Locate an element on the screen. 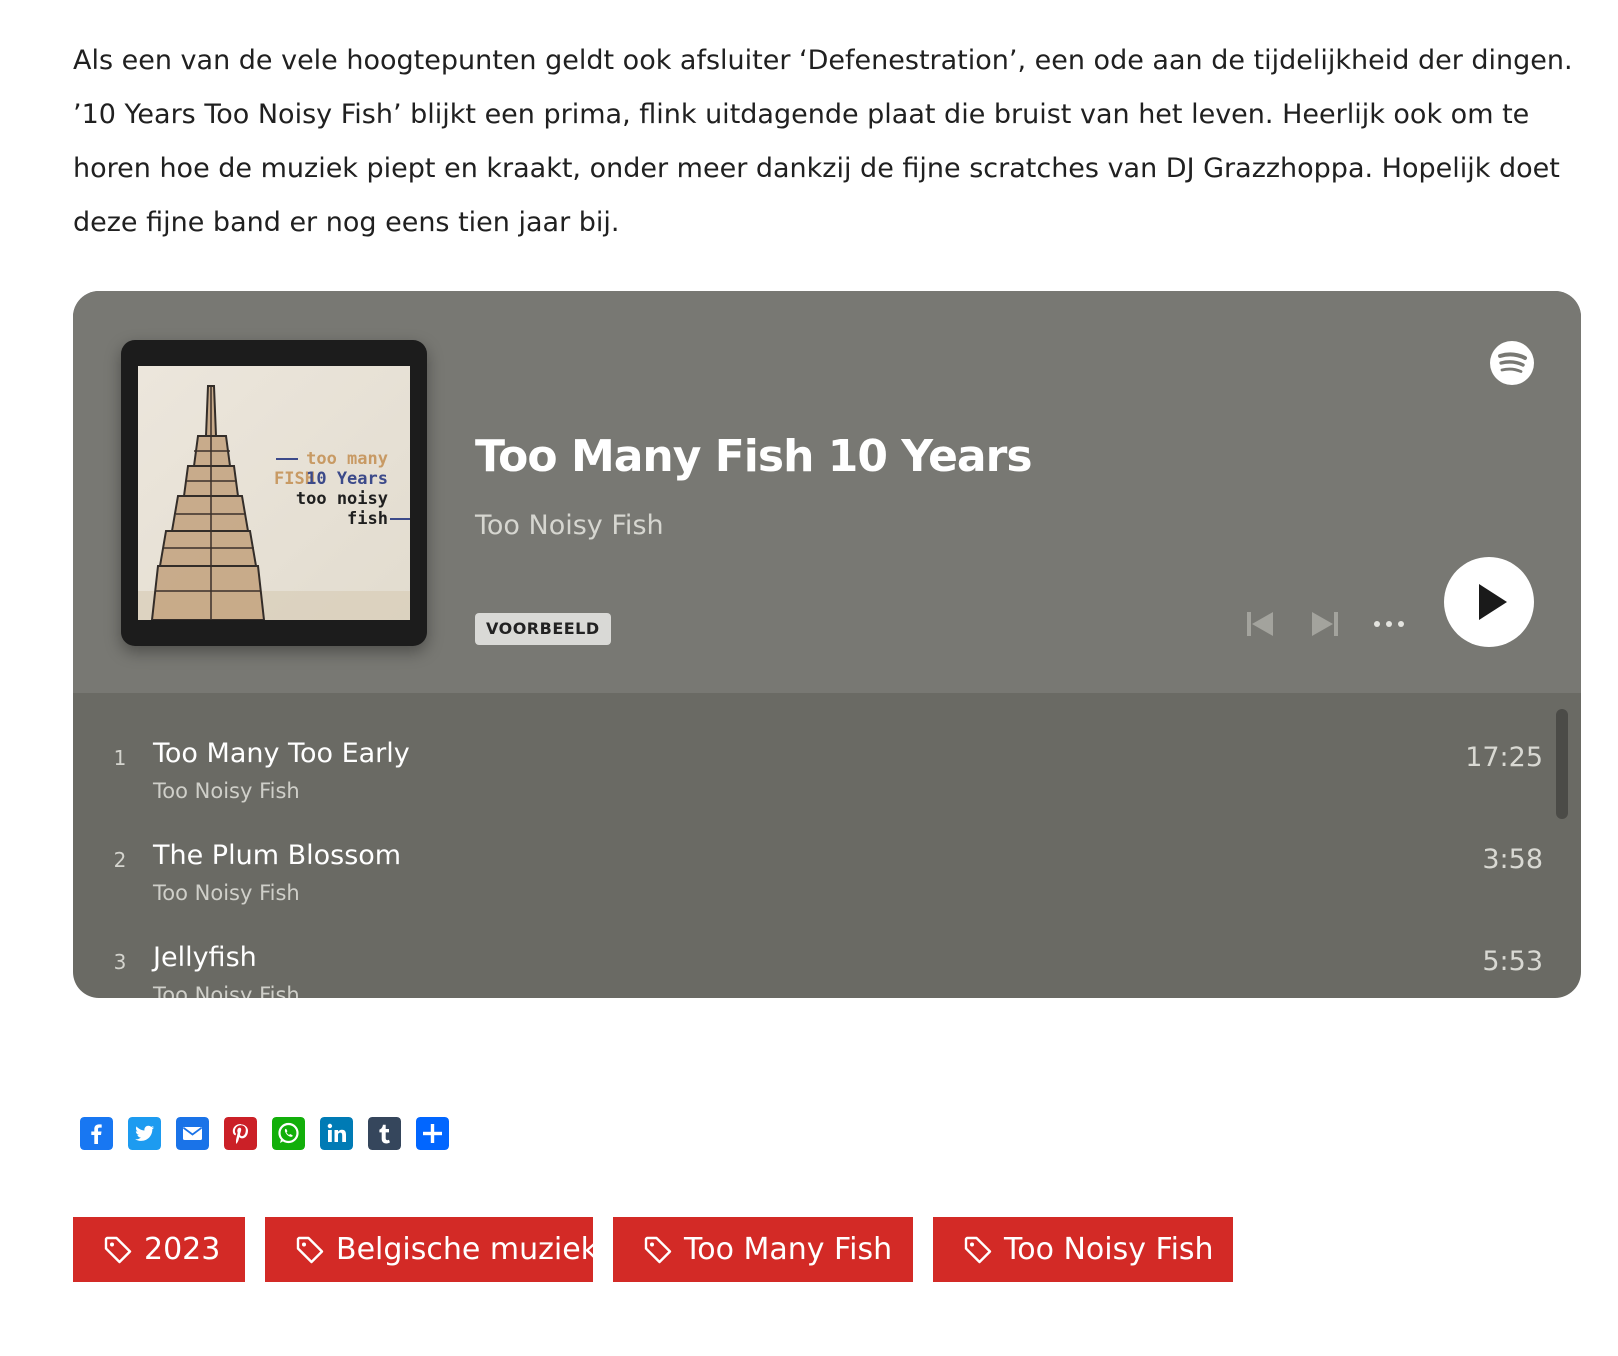 The image size is (1618, 1356). cover-text-line4: fish is located at coordinates (367, 519).